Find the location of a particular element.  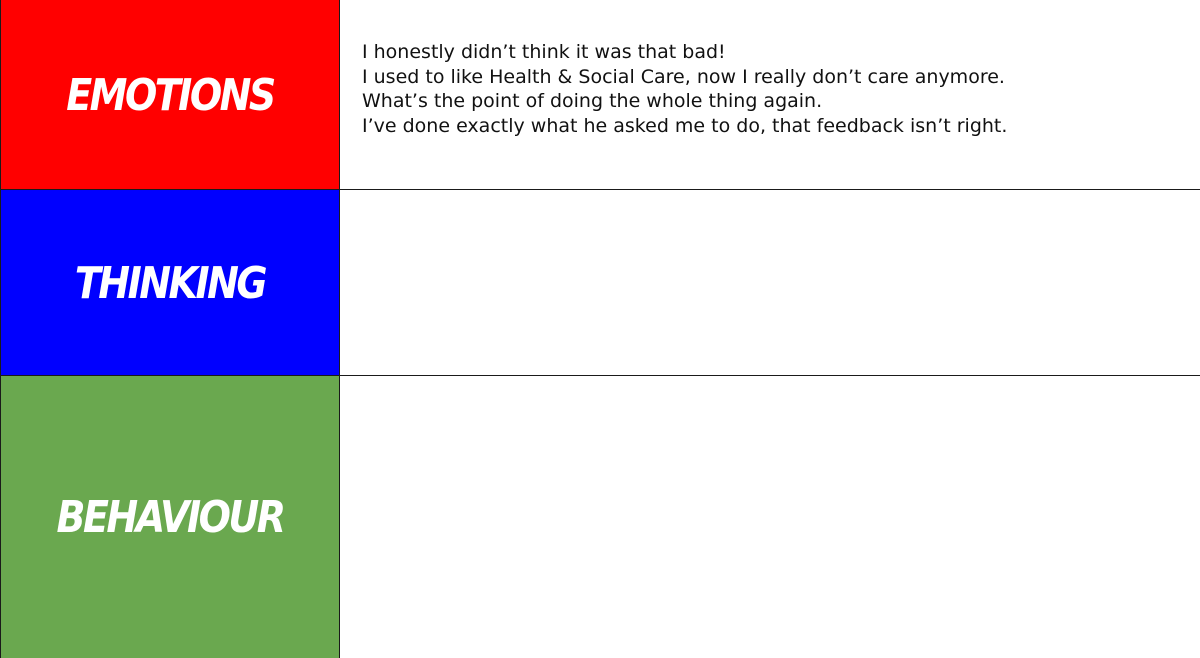

thinking-label: THINKING is located at coordinates (171, 283).